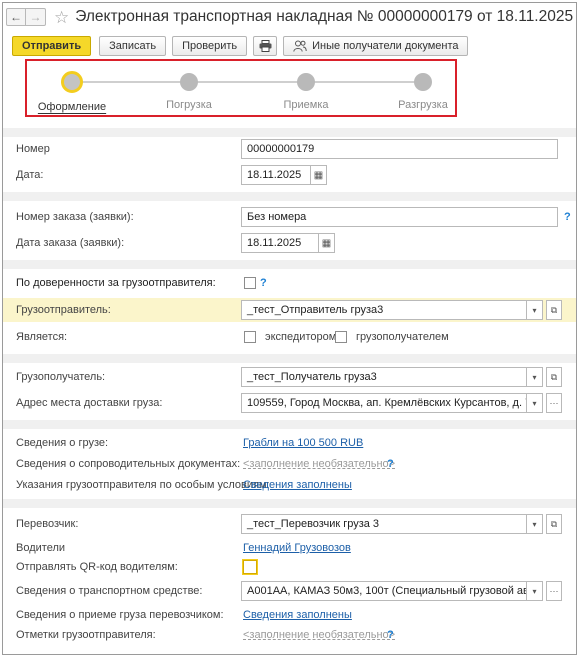 This screenshot has height=657, width=579. Describe the element at coordinates (120, 615) in the screenshot. I see `carrier-acceptance-label: Сведения о приеме груза перевозчиком:` at that location.